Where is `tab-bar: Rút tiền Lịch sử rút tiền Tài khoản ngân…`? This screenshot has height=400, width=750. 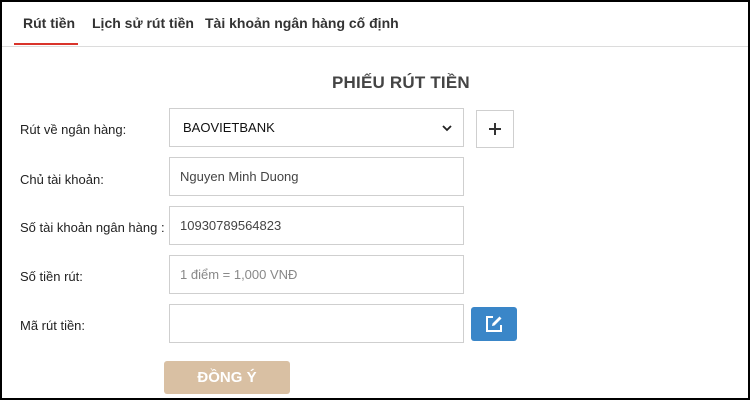
tab-bar: Rút tiền Lịch sử rút tiền Tài khoản ngân… is located at coordinates (375, 24).